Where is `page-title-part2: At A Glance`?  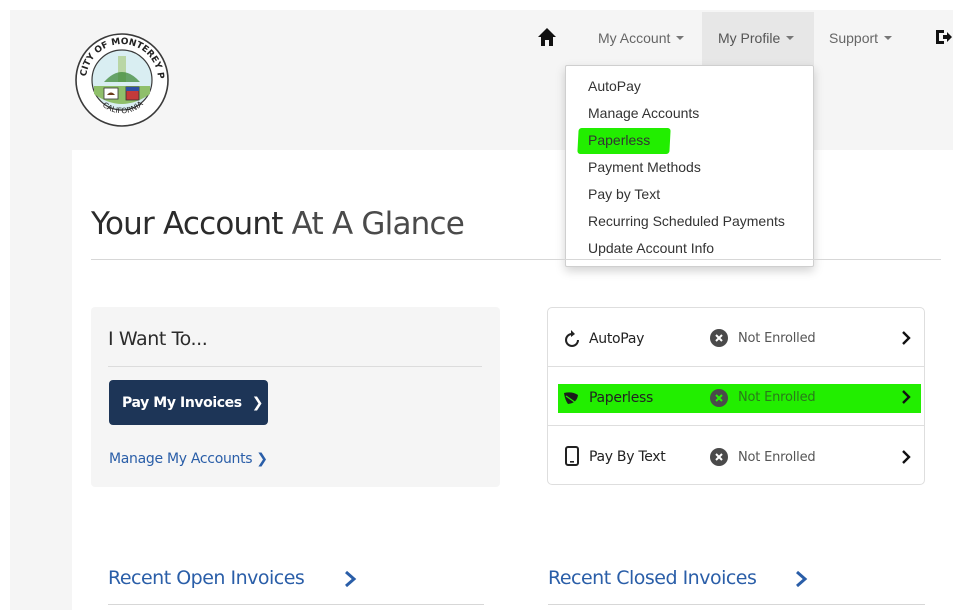
page-title-part2: At A Glance is located at coordinates (378, 224).